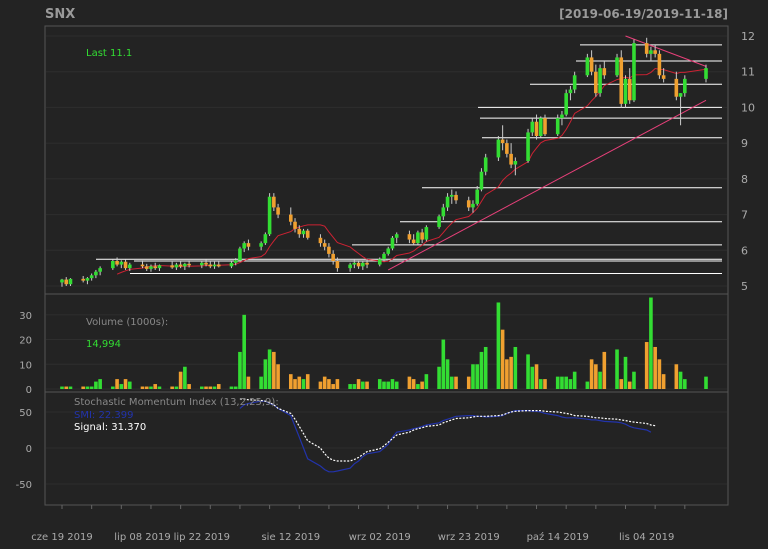 The image size is (768, 549). What do you see at coordinates (646, 537) in the screenshot?
I see `x-tick-label: lis 04 2019` at bounding box center [646, 537].